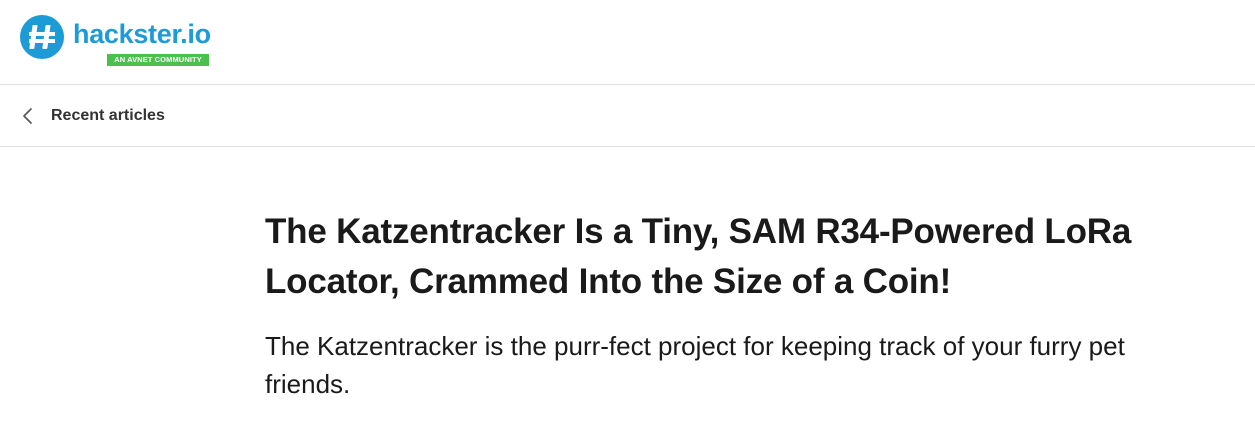 This screenshot has height=422, width=1255. What do you see at coordinates (27, 115) in the screenshot?
I see `chevron-left-icon` at bounding box center [27, 115].